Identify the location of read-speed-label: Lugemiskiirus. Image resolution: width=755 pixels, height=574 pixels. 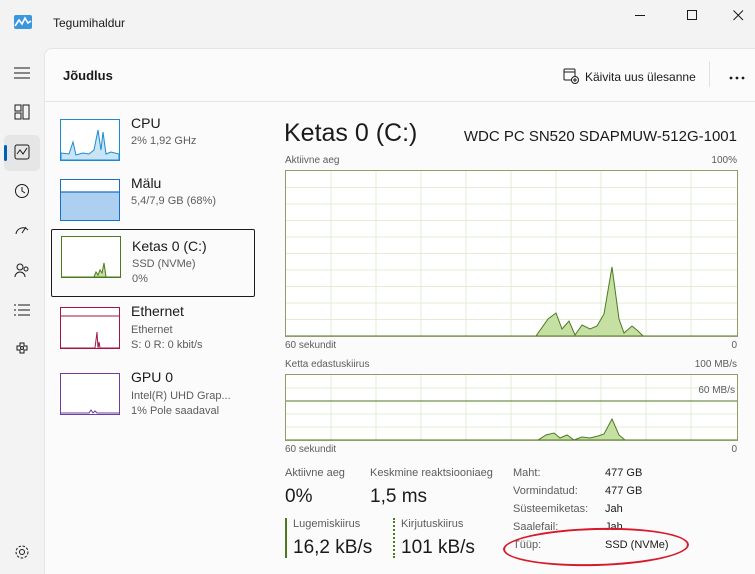
(327, 524).